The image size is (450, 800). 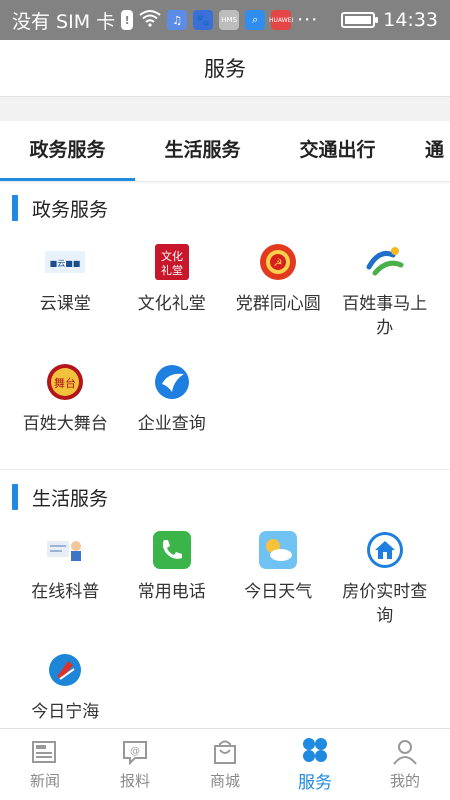 I want to click on science-icon, so click(x=65, y=550).